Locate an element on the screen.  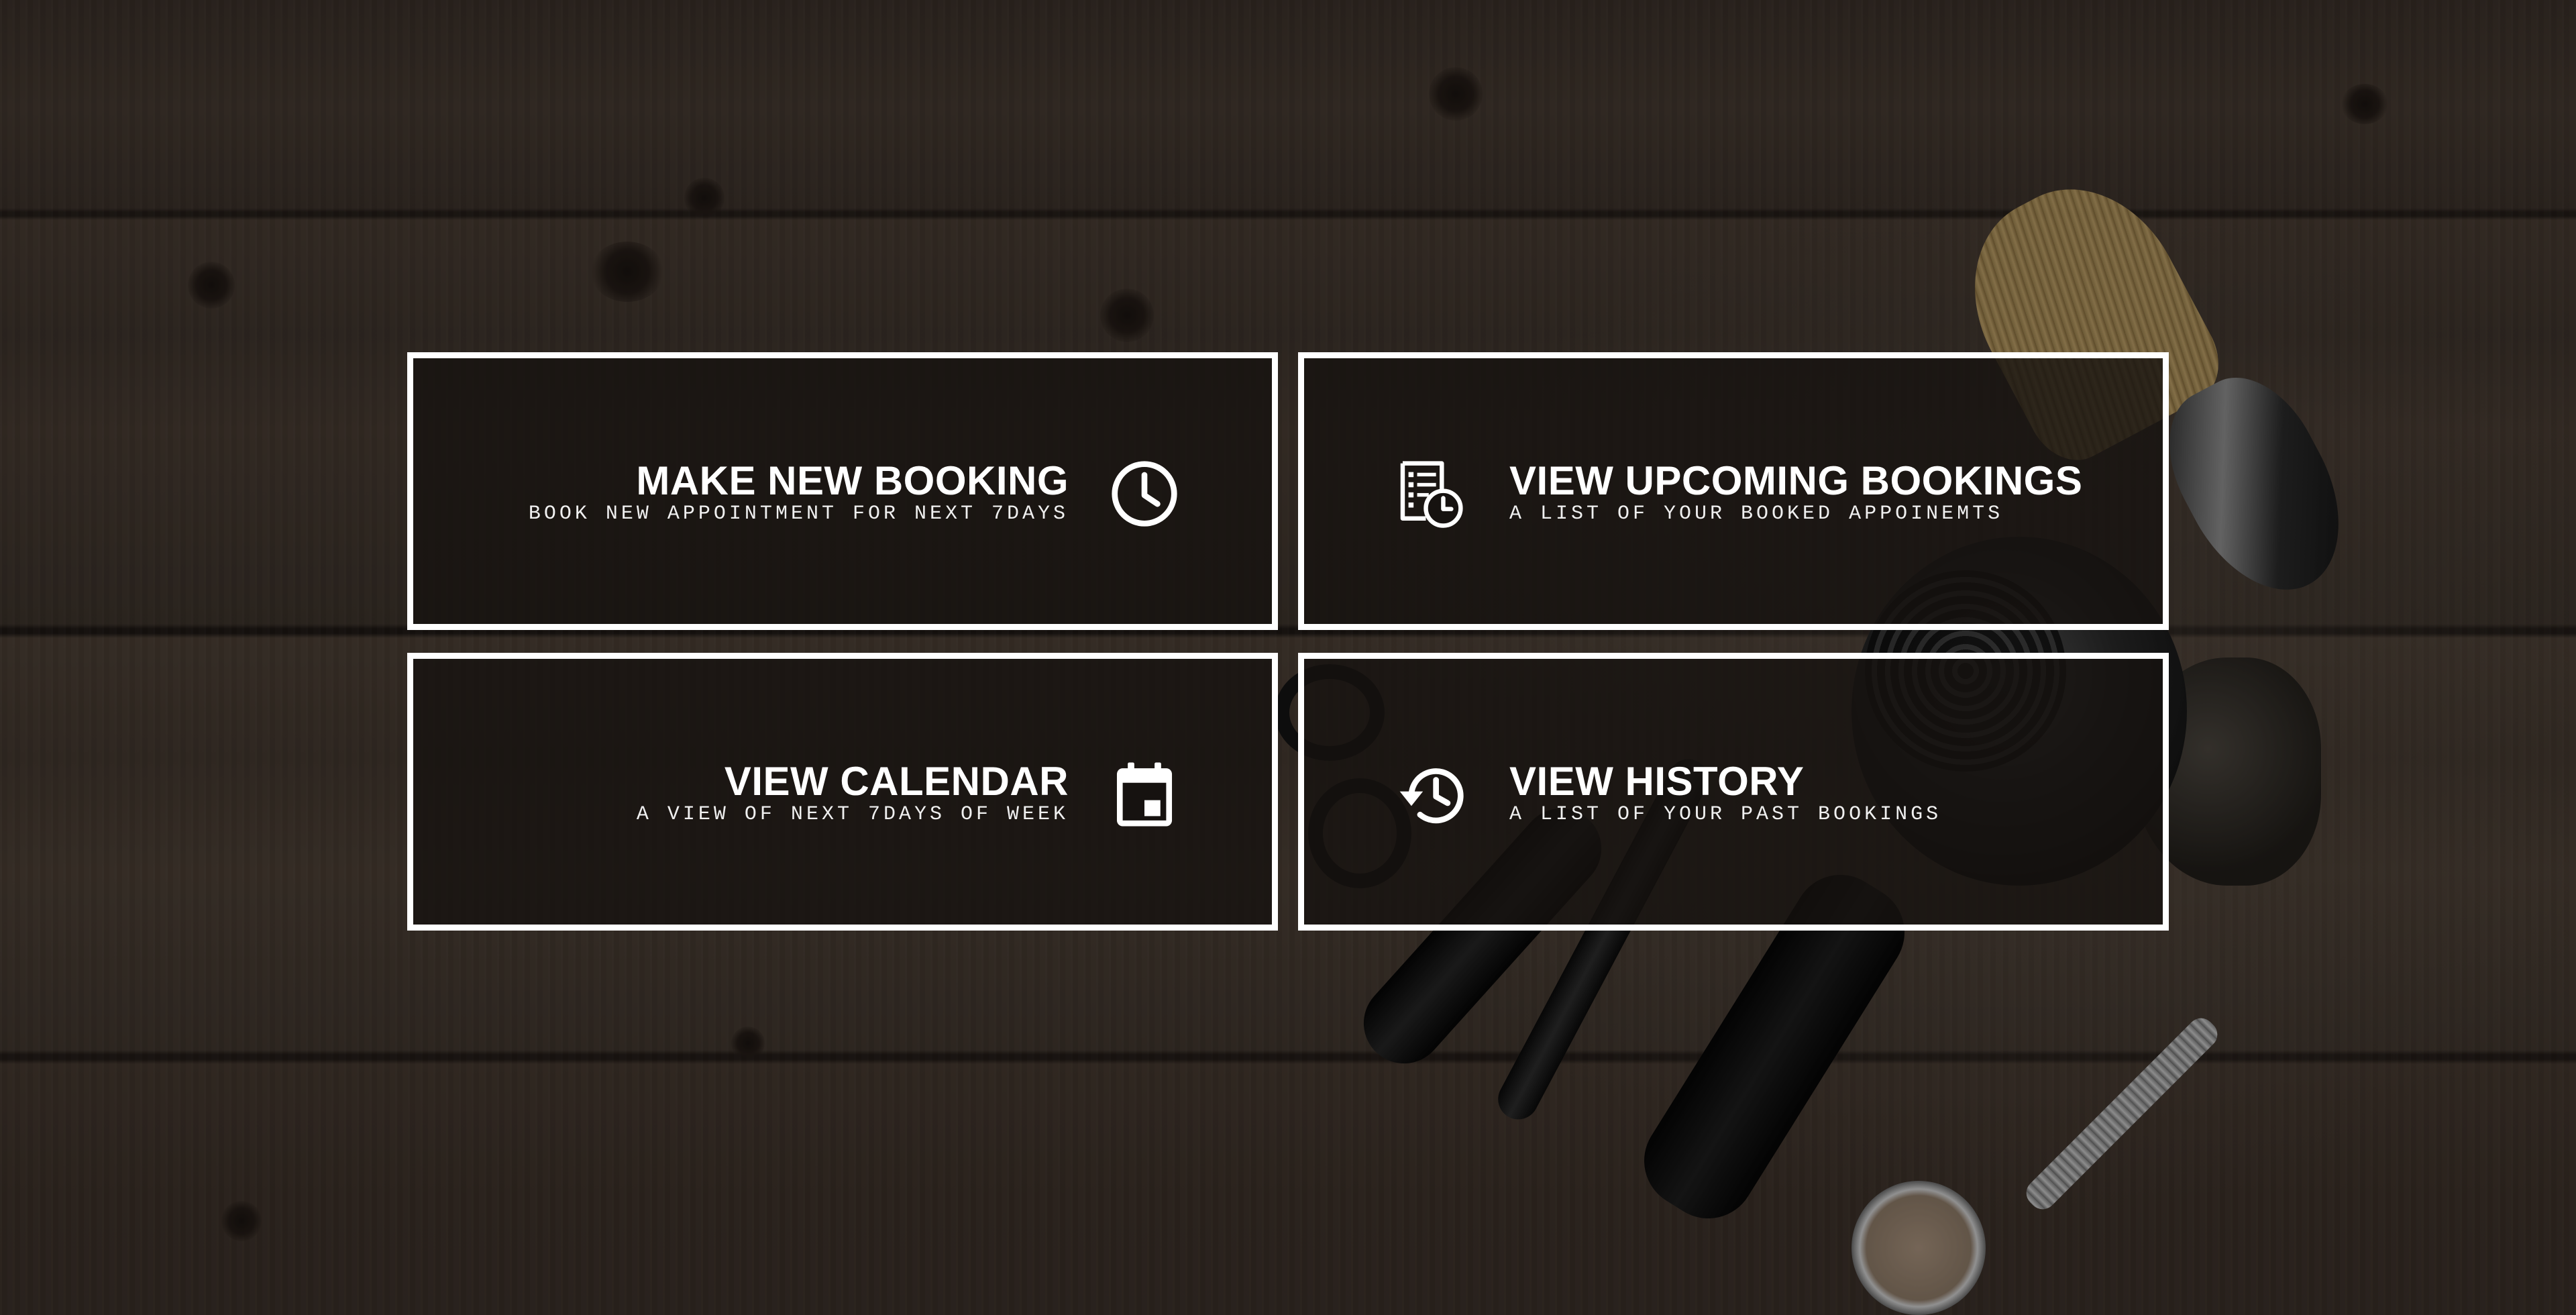
tile-title: VIEW CALENDAR is located at coordinates (896, 781).